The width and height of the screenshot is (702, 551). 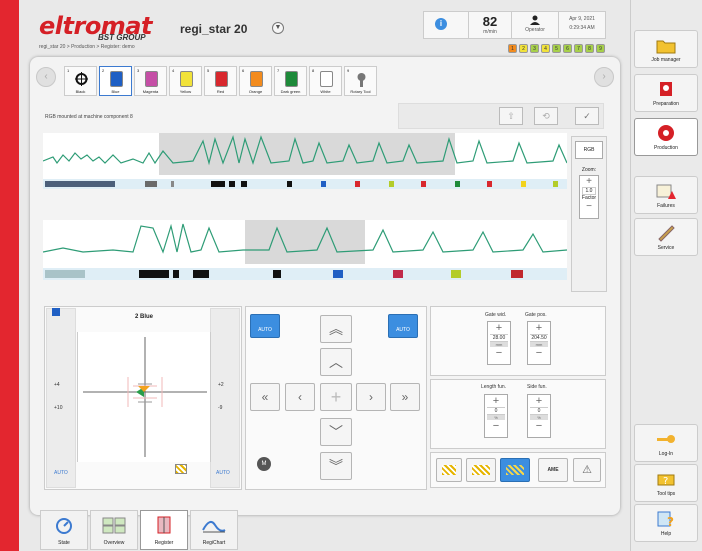 What do you see at coordinates (539, 338) in the screenshot?
I see `gate-pos-value: 204.50` at bounding box center [539, 338].